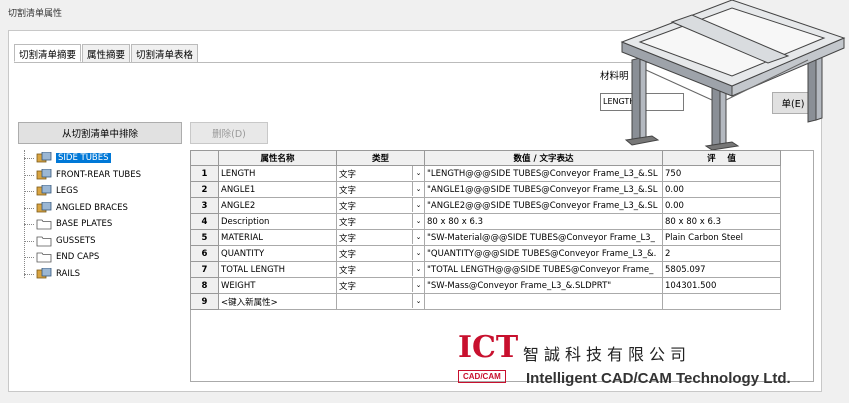 The width and height of the screenshot is (849, 403). Describe the element at coordinates (543, 285) in the screenshot. I see `cell-expression: "SW-Mass@Conveyor Frame_L3_&.SLDPRT"` at that location.